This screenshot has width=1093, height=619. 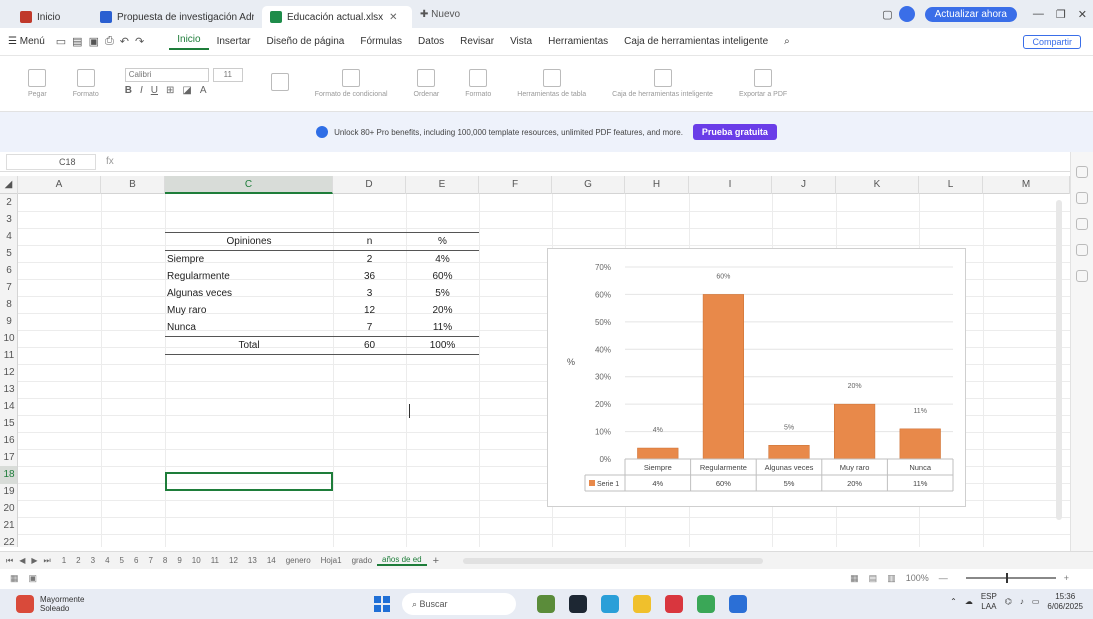 What do you see at coordinates (215, 560) in the screenshot?
I see `sheet-tab: 11` at bounding box center [215, 560].